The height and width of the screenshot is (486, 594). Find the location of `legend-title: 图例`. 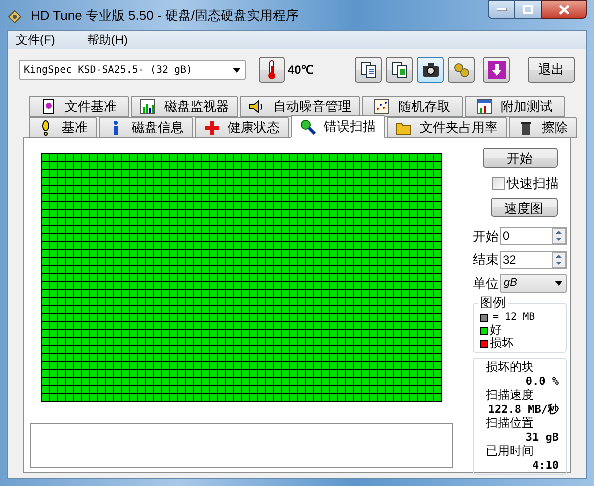

legend-title: 图例 is located at coordinates (493, 303).